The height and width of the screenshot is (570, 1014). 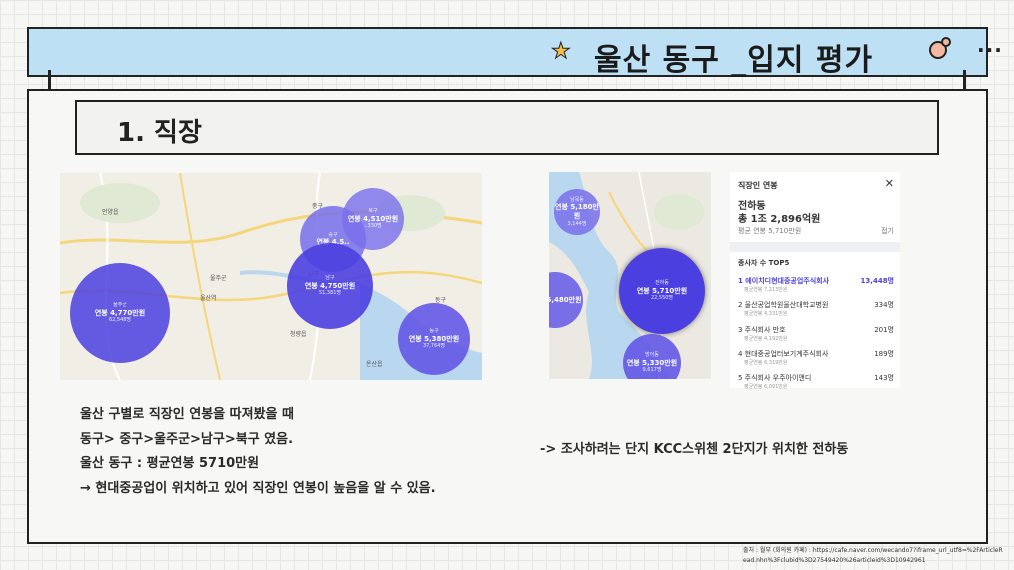 I want to click on bubble-namgu: 남구 연봉 4,750만원 51,381명, so click(x=330, y=286).